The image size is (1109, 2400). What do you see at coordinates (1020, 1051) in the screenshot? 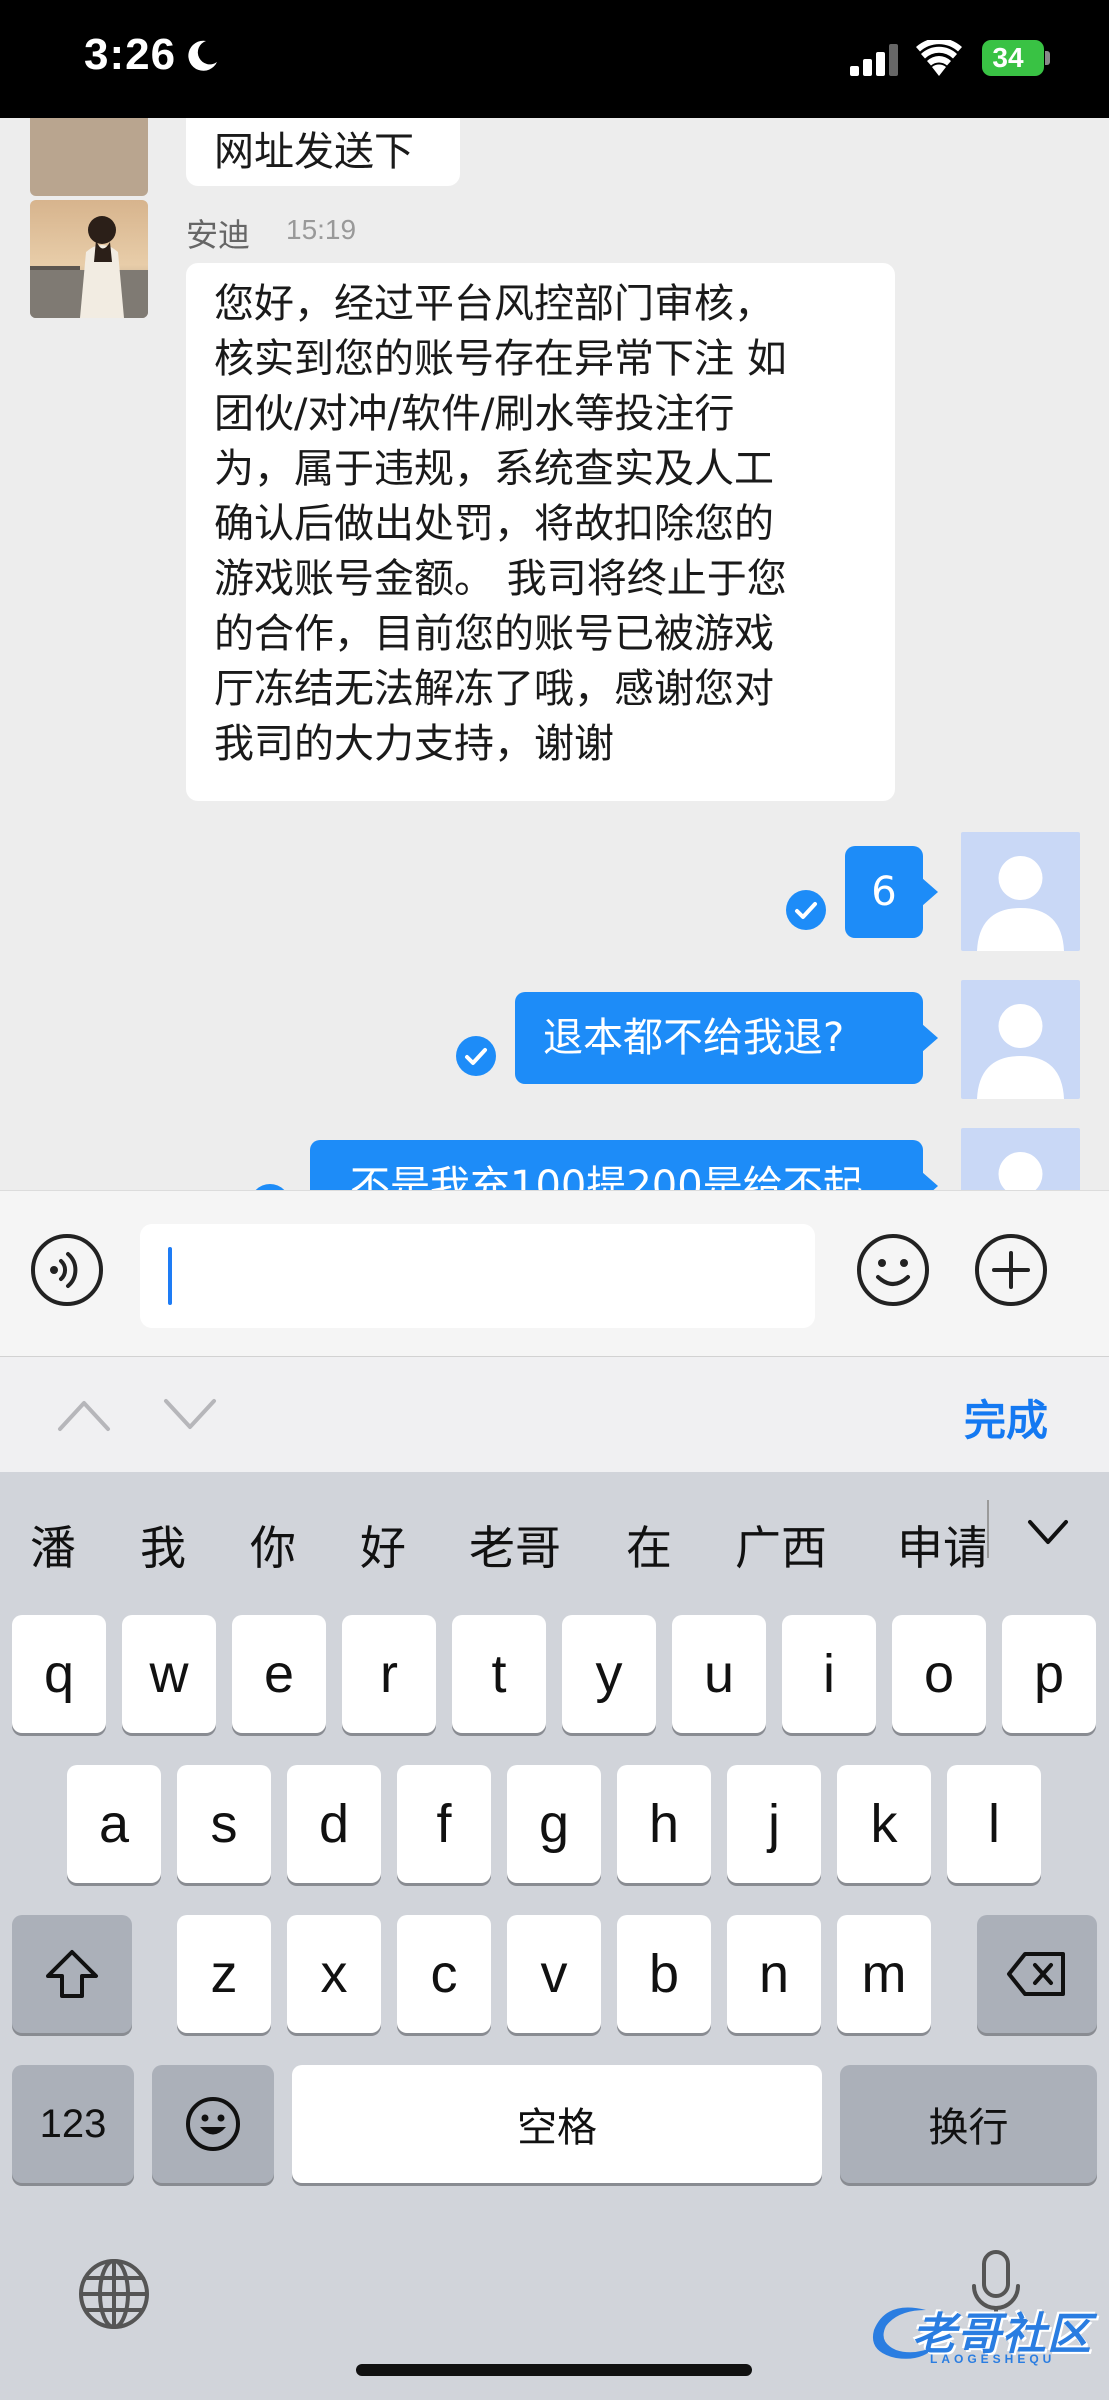
I see `default-avatar-icon` at bounding box center [1020, 1051].